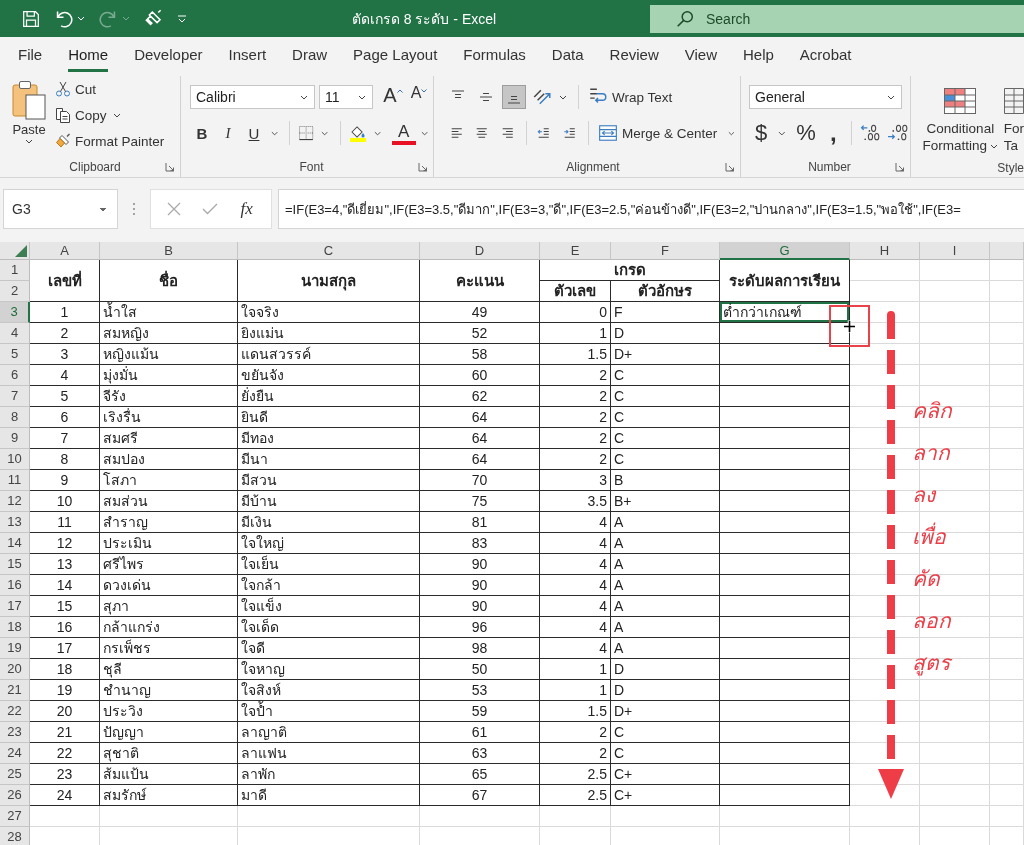 The width and height of the screenshot is (1024, 845). What do you see at coordinates (254, 133) in the screenshot?
I see `underline-button: U` at bounding box center [254, 133].